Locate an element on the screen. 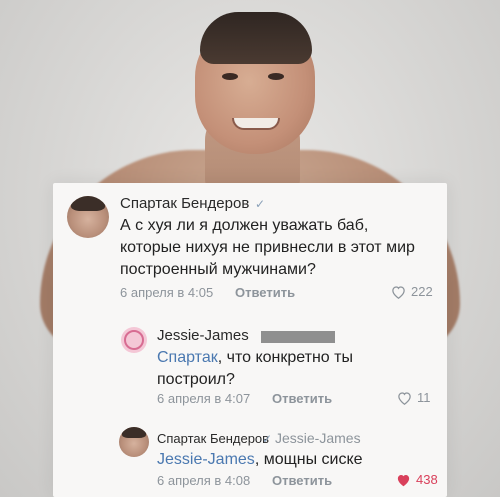 This screenshot has width=500, height=497. reply-to-link: Jessie-James is located at coordinates (318, 438).